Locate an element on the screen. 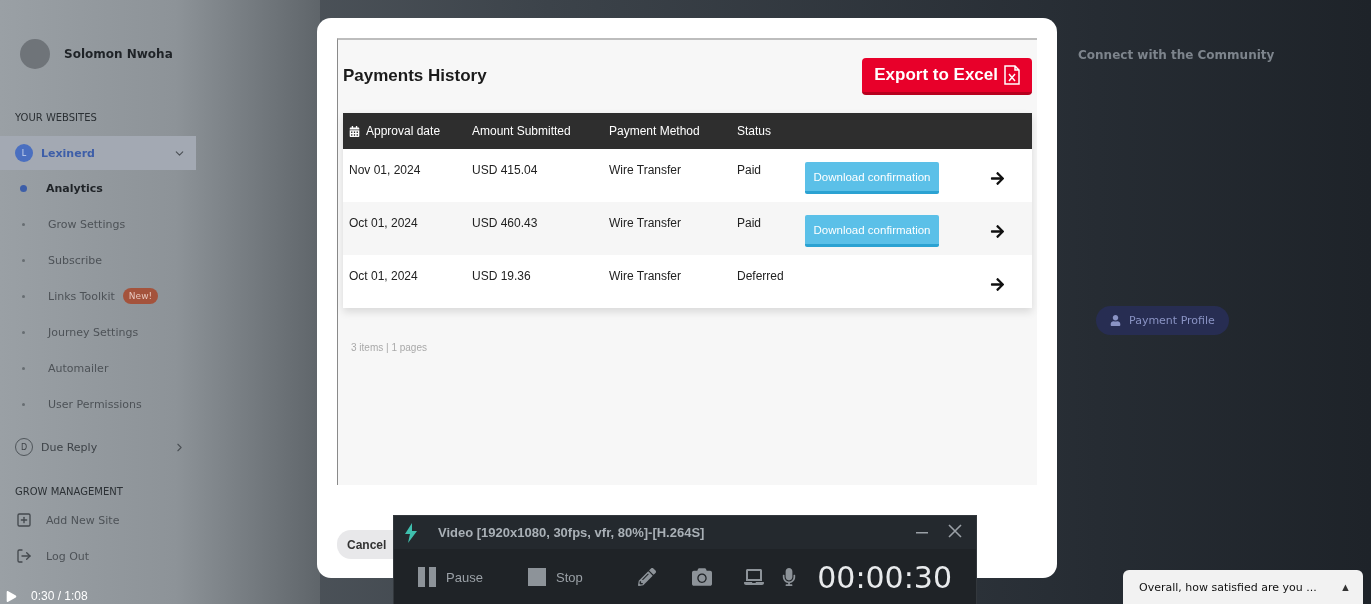 The height and width of the screenshot is (604, 1371). excel-file-icon is located at coordinates (1012, 74).